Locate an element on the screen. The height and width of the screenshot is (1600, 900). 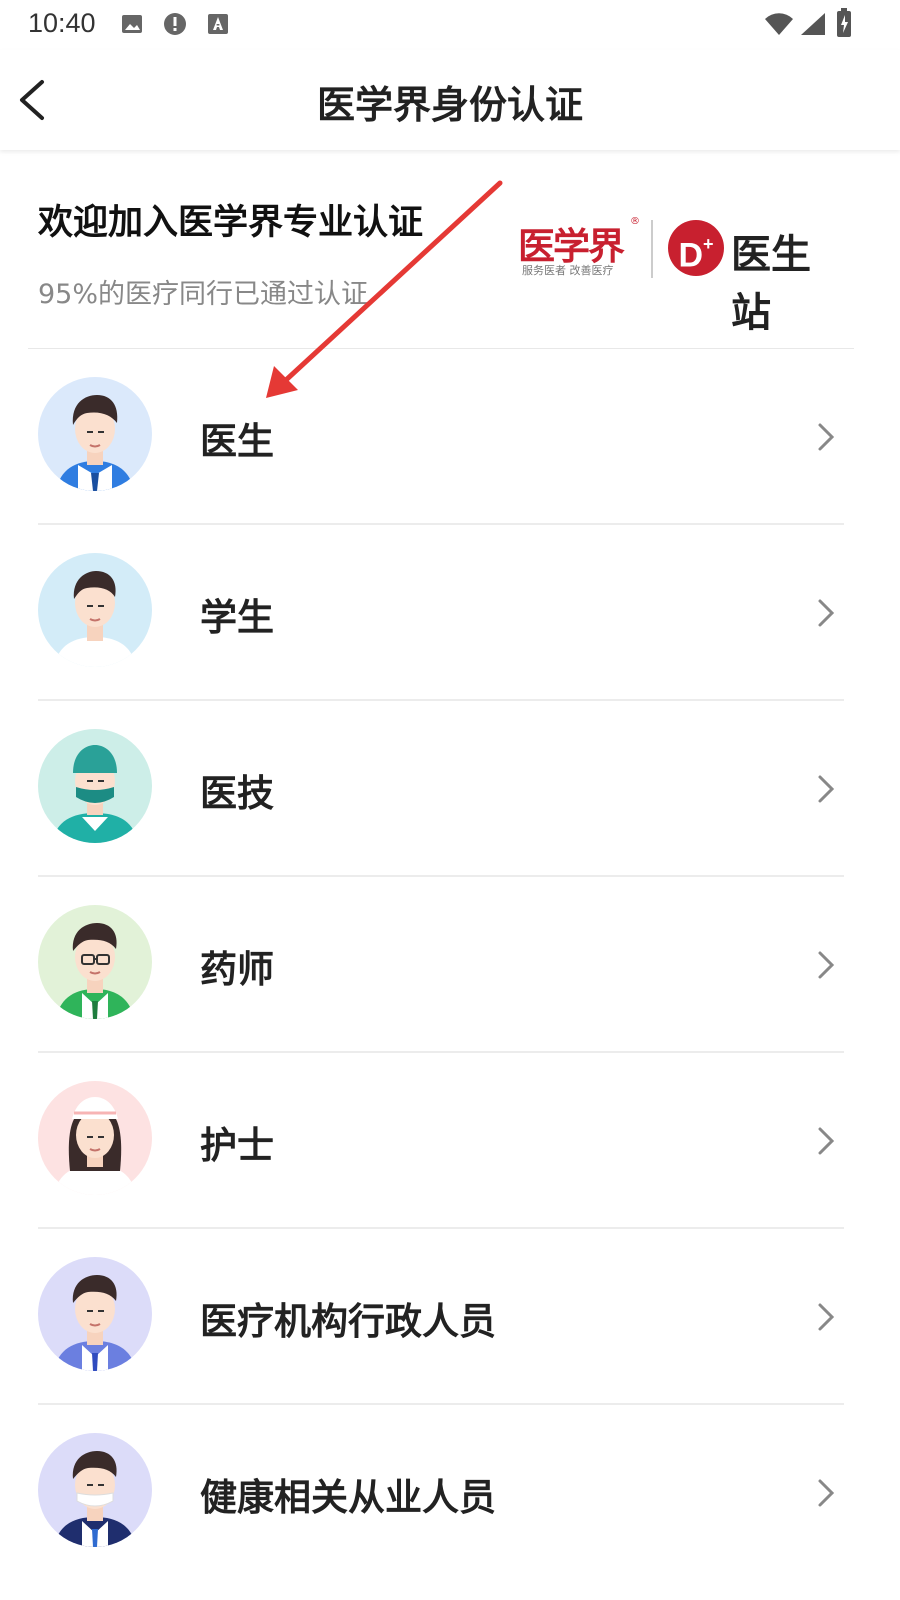
registered-mark: ® is located at coordinates (635, 221).